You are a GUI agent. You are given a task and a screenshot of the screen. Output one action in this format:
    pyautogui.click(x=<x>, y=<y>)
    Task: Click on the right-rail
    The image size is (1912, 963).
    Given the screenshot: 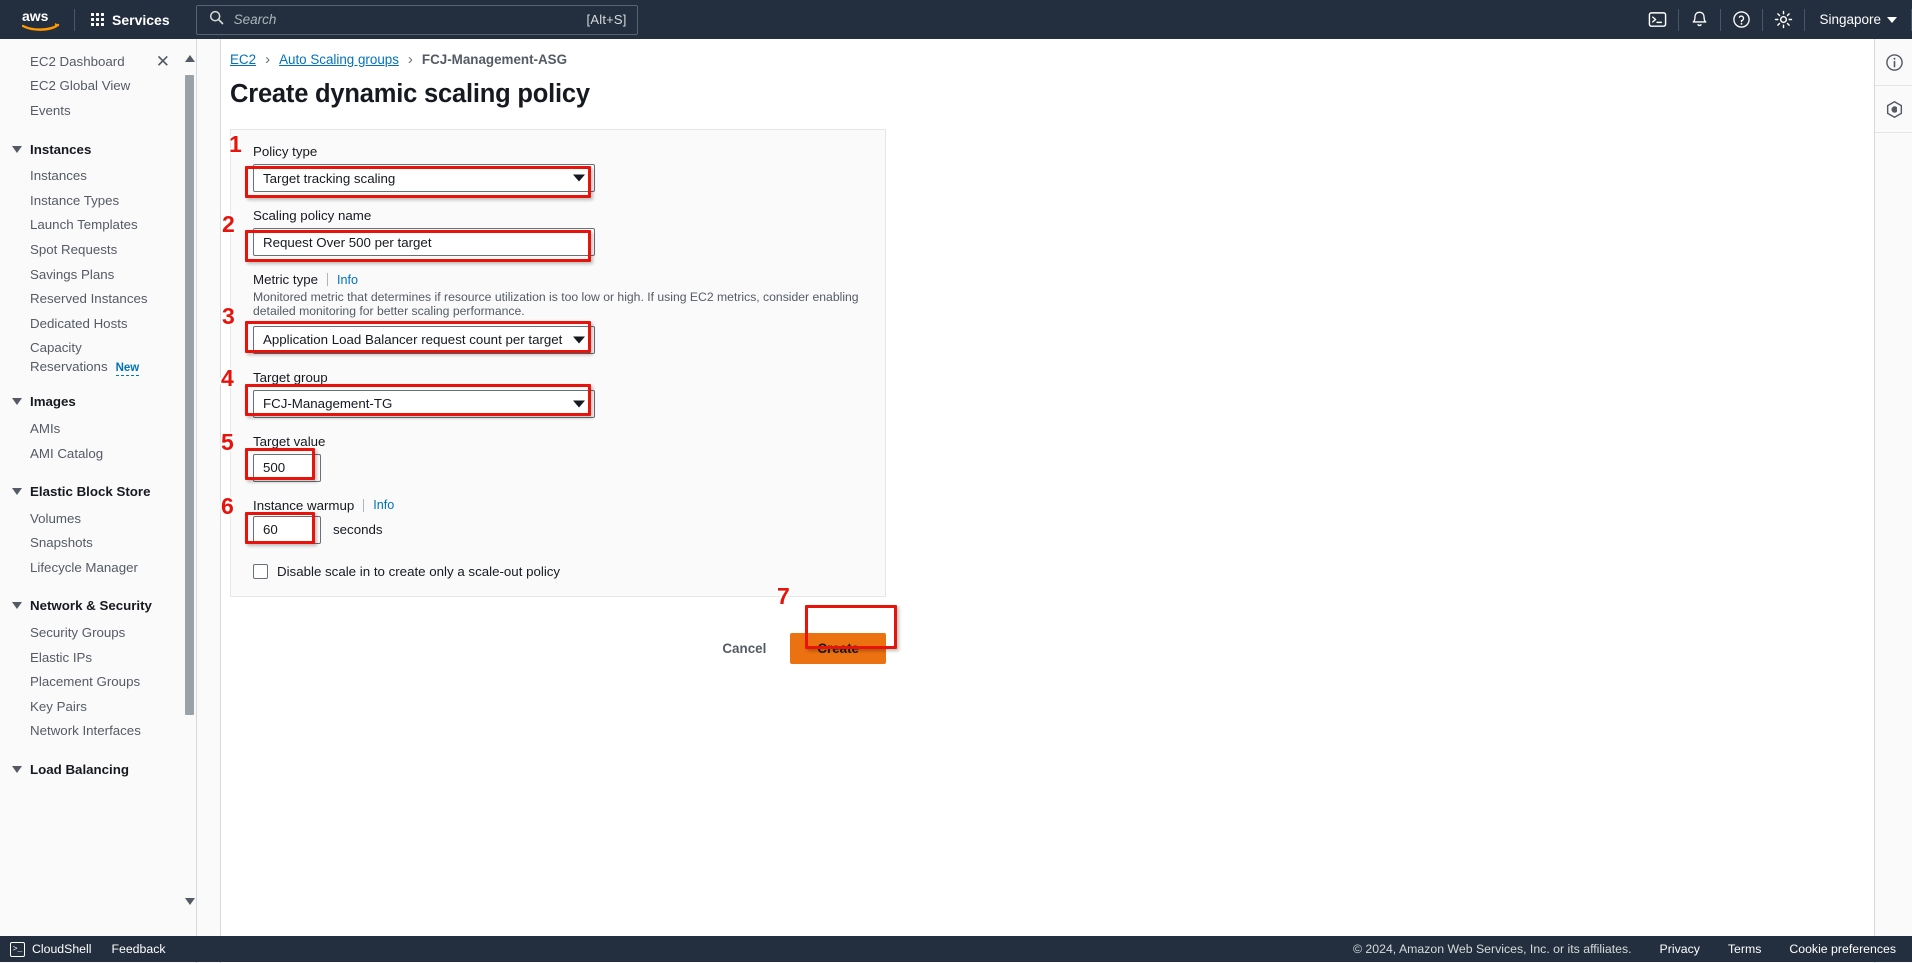 What is the action you would take?
    pyautogui.click(x=1893, y=501)
    